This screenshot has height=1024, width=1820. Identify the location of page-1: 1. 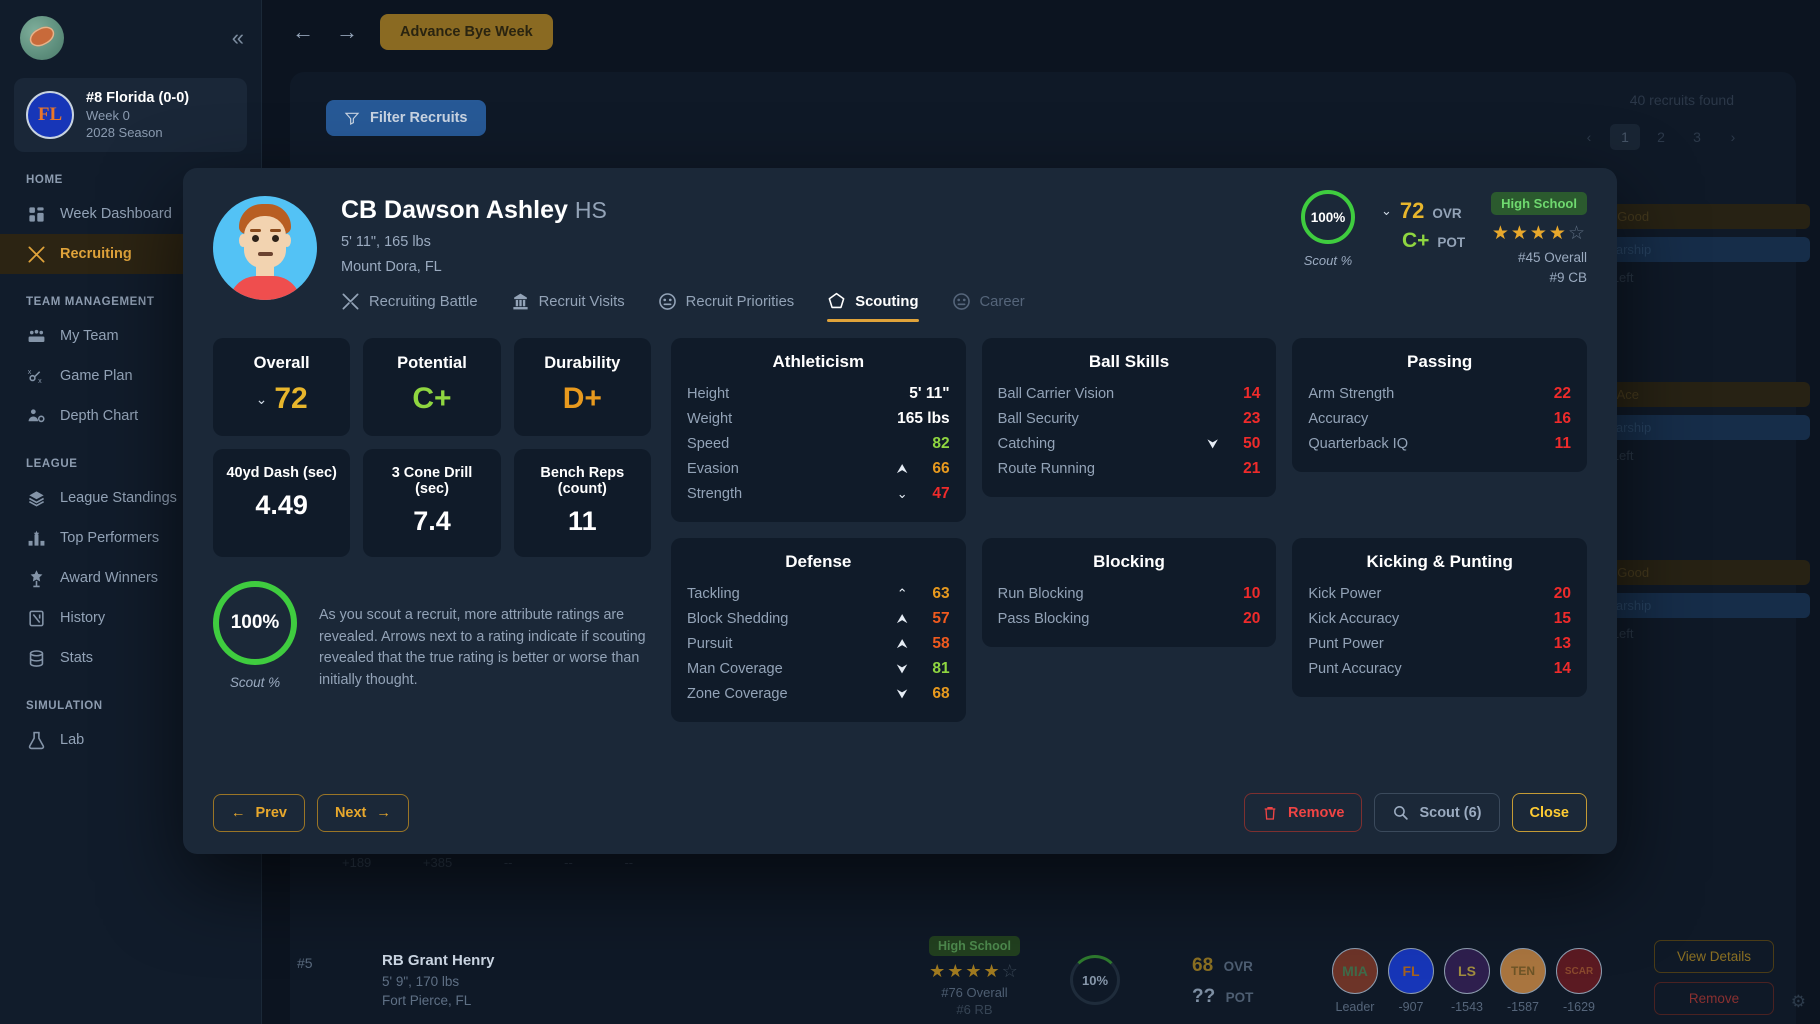
(1625, 137).